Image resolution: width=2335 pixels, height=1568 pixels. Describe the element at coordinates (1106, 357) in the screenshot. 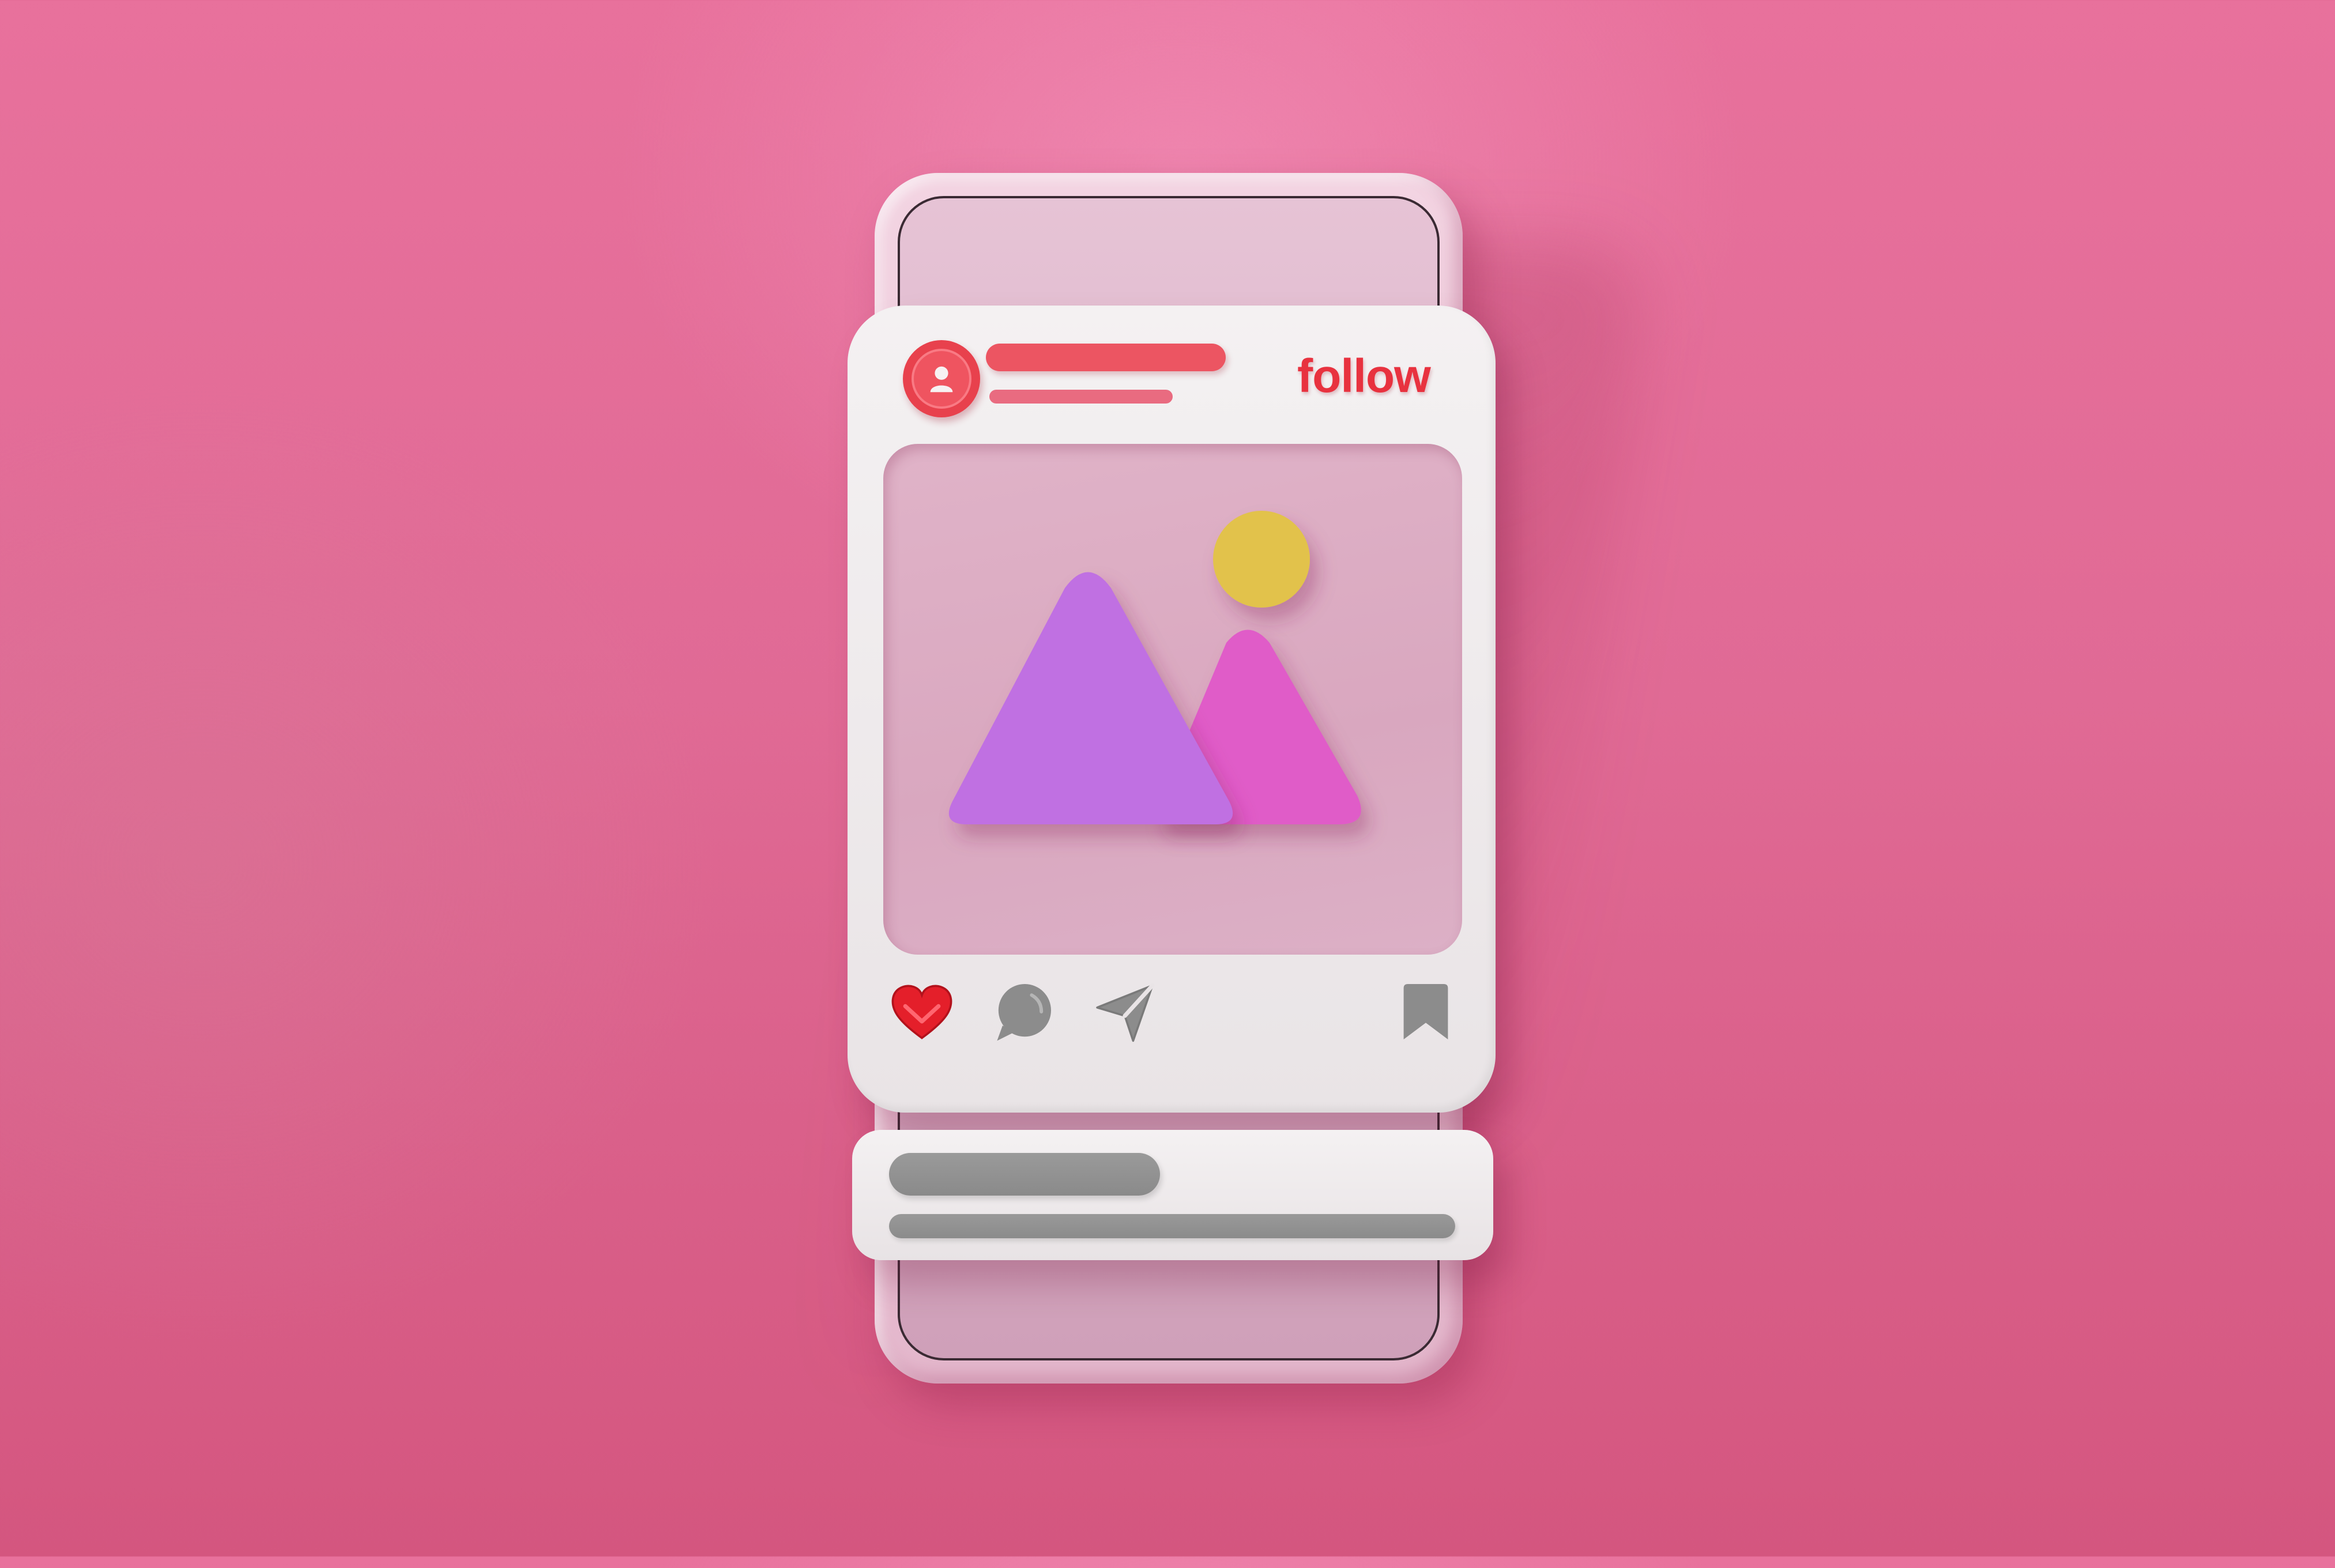

I see `username-placeholder` at that location.